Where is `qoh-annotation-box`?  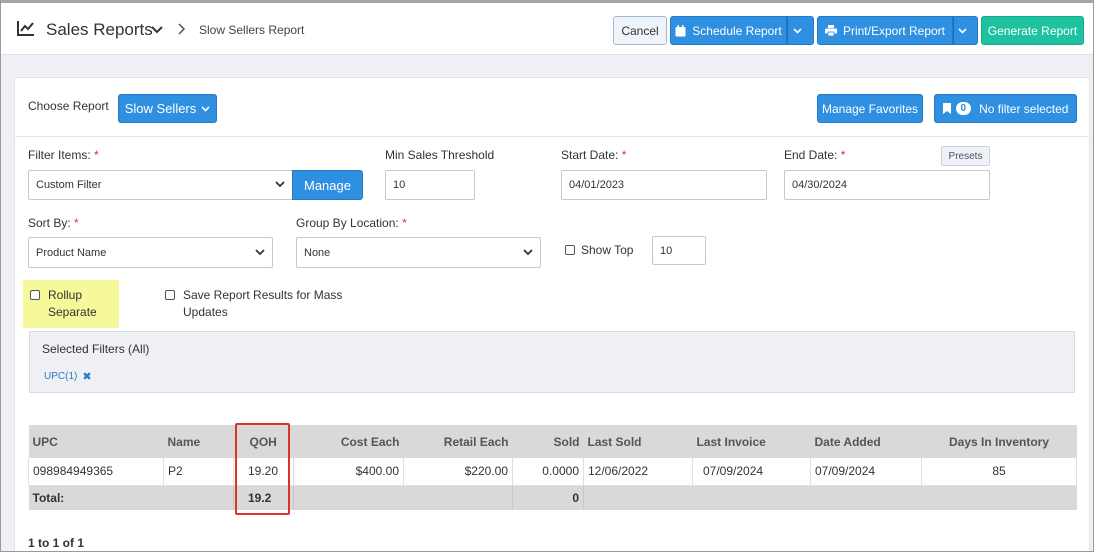
qoh-annotation-box is located at coordinates (262, 469).